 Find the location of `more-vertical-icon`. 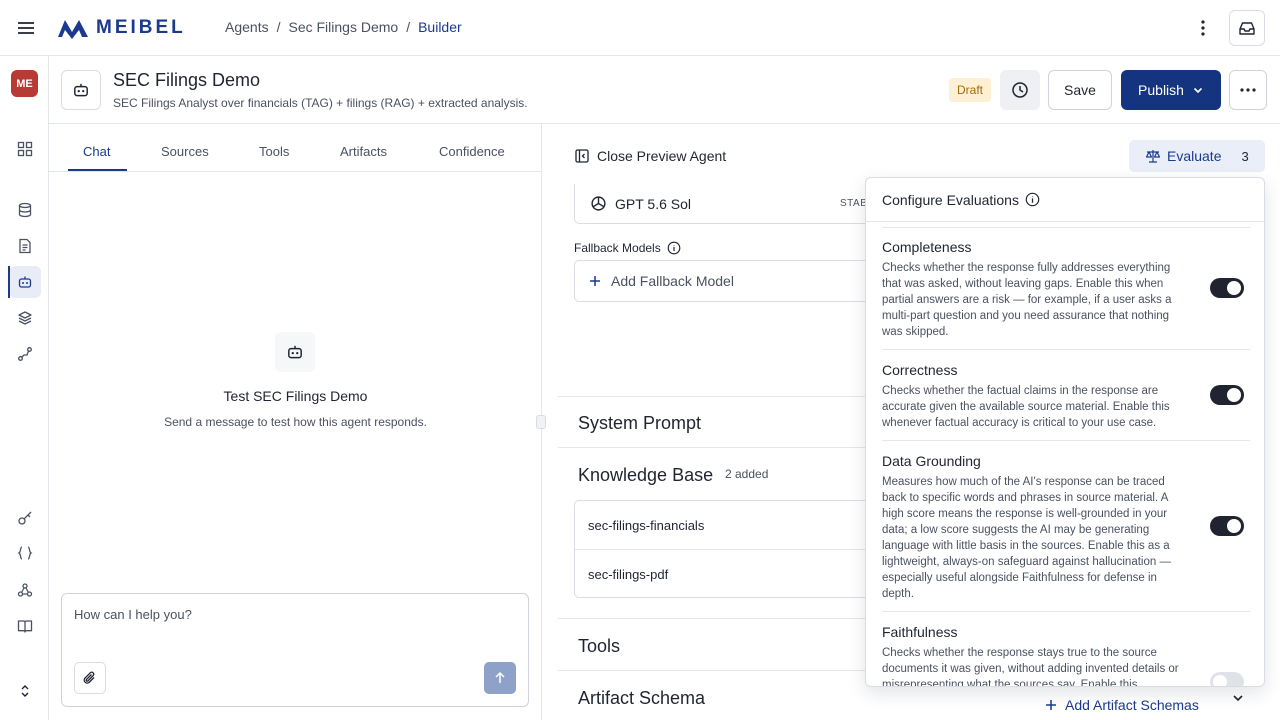

more-vertical-icon is located at coordinates (1203, 28).